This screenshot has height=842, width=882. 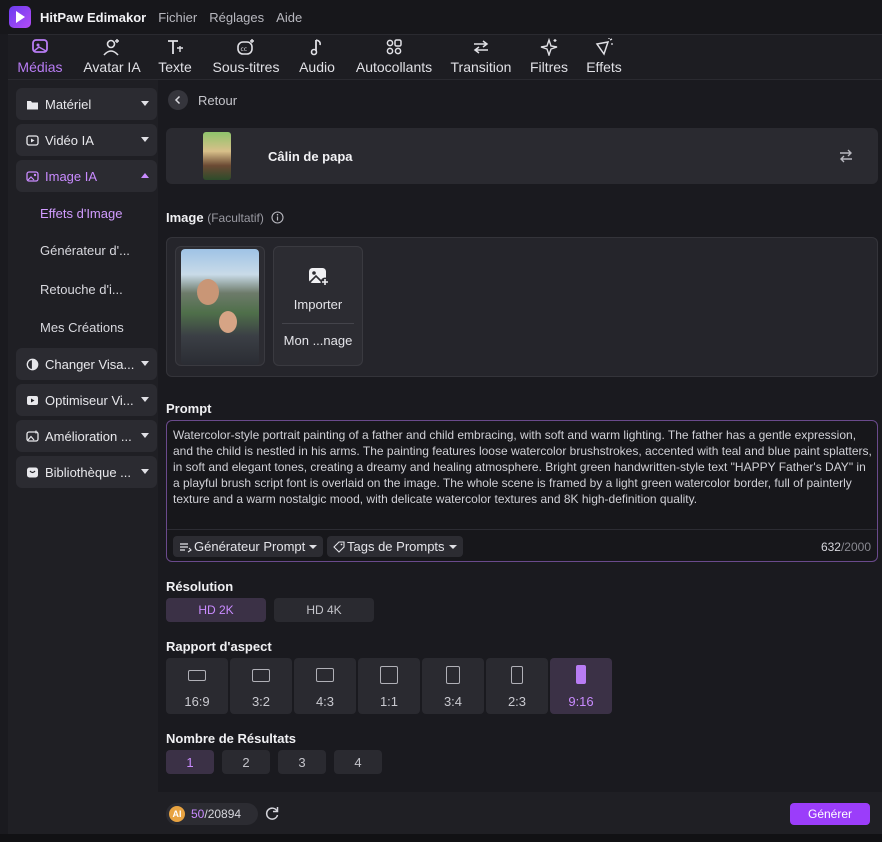 What do you see at coordinates (175, 47) in the screenshot?
I see `text-icon` at bounding box center [175, 47].